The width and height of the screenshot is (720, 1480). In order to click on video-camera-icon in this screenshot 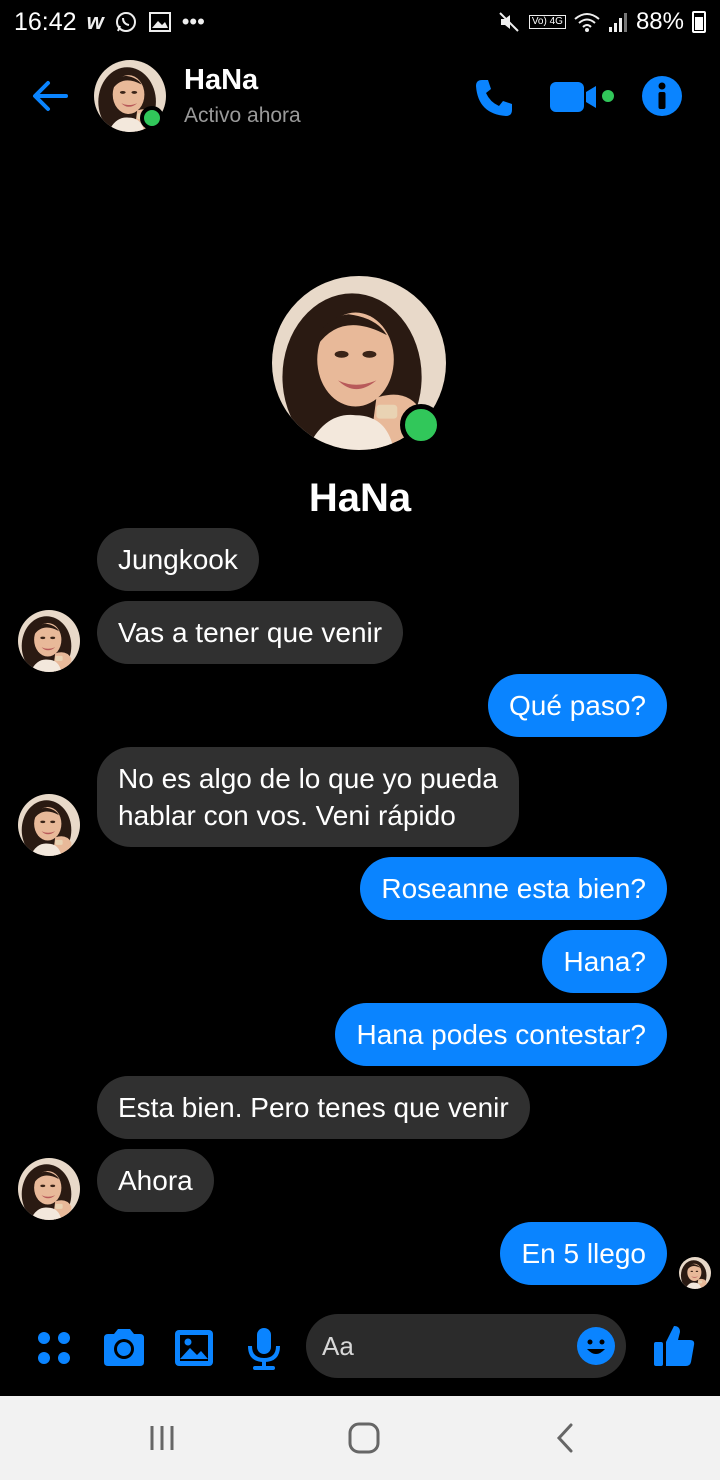, I will do `click(583, 98)`.